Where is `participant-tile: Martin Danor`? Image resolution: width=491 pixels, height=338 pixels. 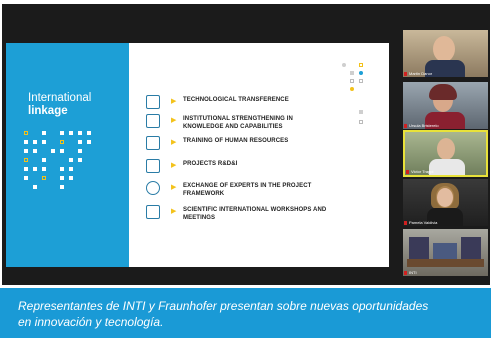
participant-tile: Martin Danor is located at coordinates (445, 53).